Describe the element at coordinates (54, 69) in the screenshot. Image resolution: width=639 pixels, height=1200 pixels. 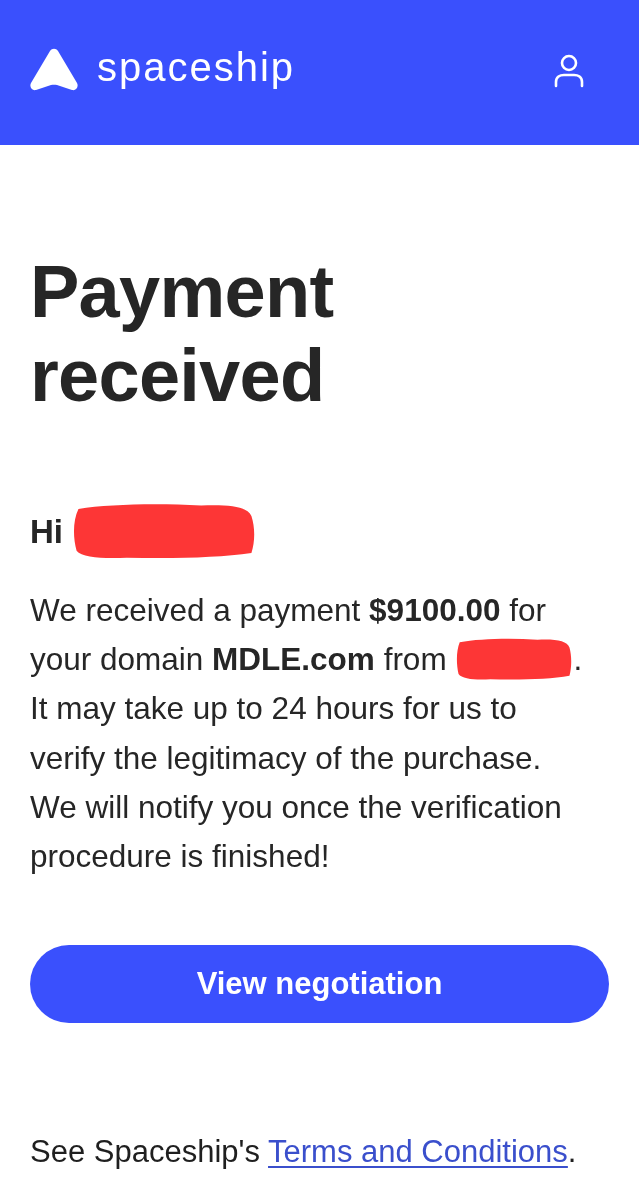
I see `logo-icon` at that location.